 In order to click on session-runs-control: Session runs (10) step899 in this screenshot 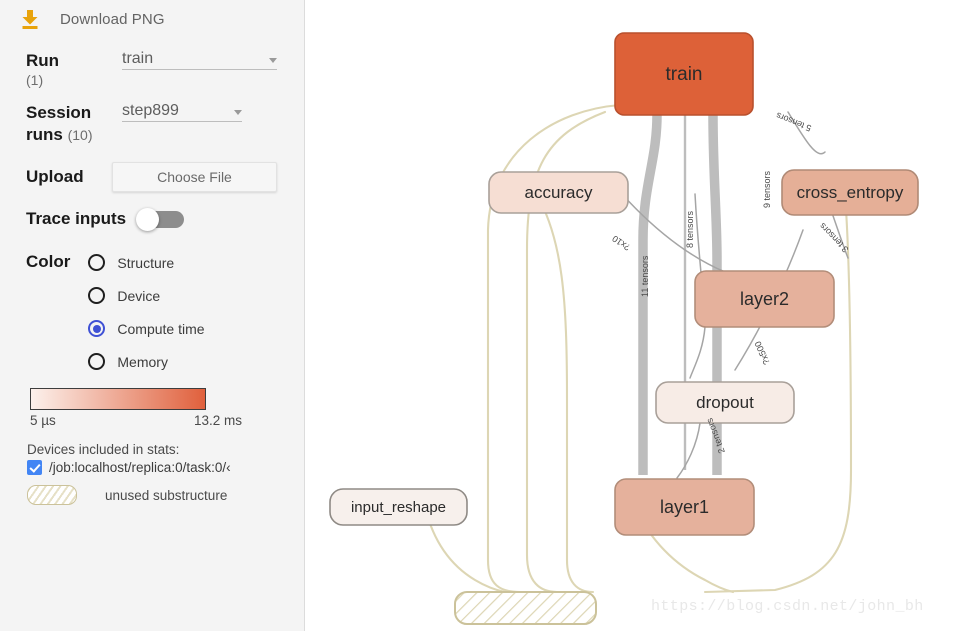, I will do `click(152, 124)`.